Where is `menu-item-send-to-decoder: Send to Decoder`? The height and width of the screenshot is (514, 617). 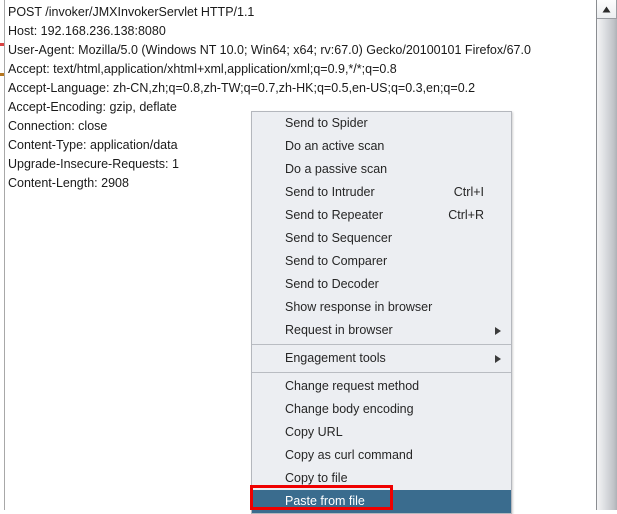 menu-item-send-to-decoder: Send to Decoder is located at coordinates (381, 284).